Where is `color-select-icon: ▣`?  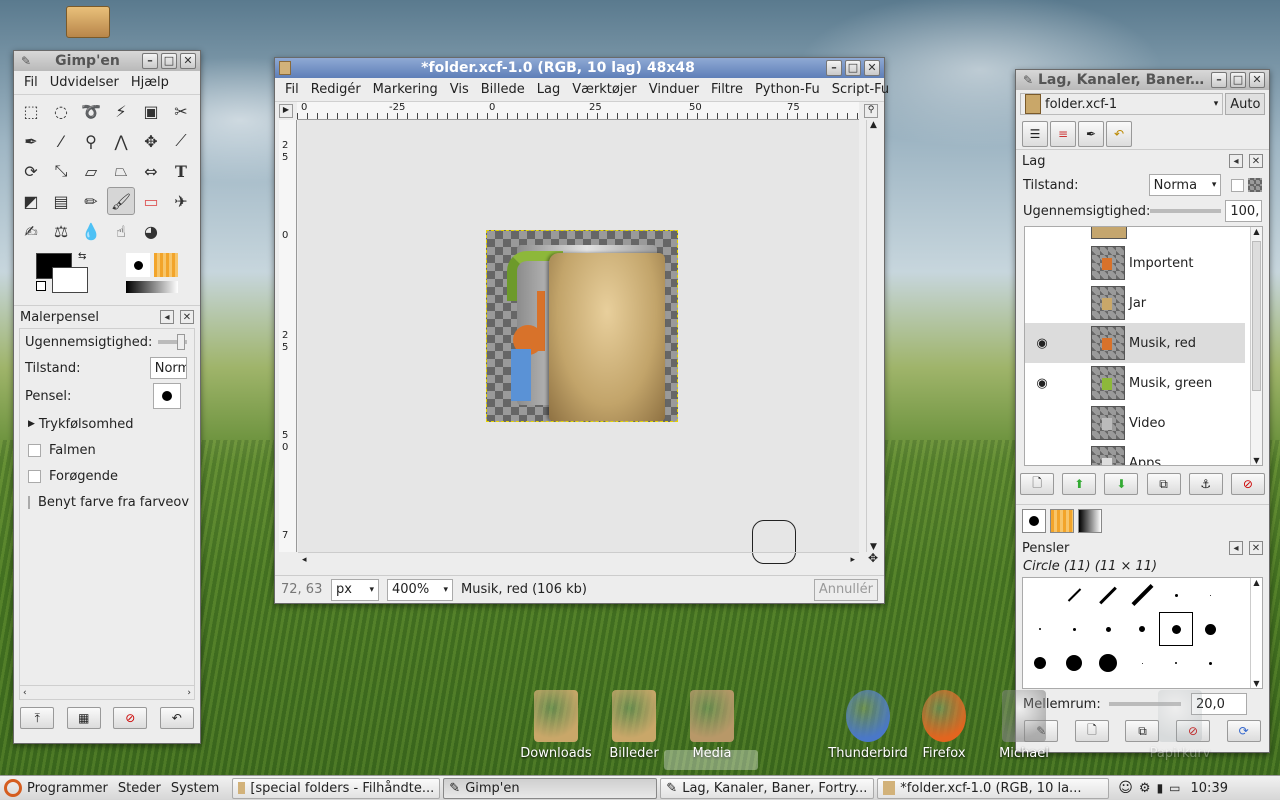 color-select-icon: ▣ is located at coordinates (151, 111).